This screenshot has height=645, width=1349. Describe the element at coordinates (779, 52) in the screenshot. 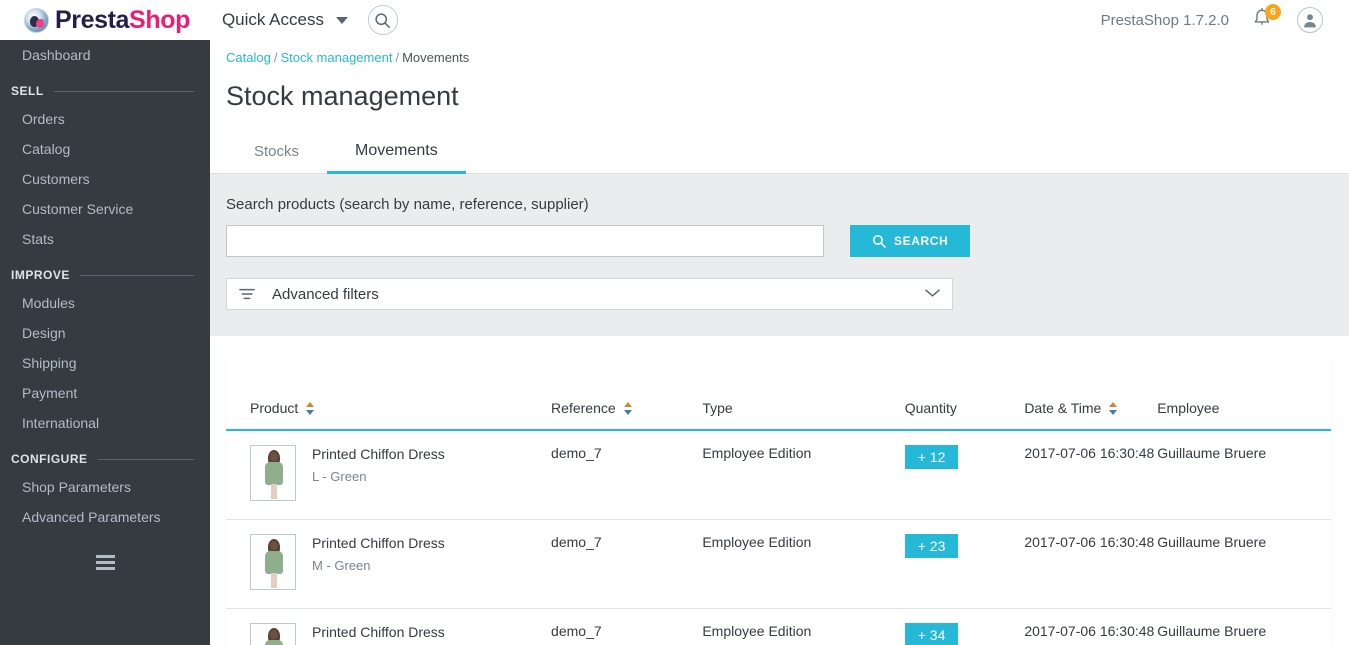

I see `breadcrumb: Catalog / Stock management / Movements` at that location.